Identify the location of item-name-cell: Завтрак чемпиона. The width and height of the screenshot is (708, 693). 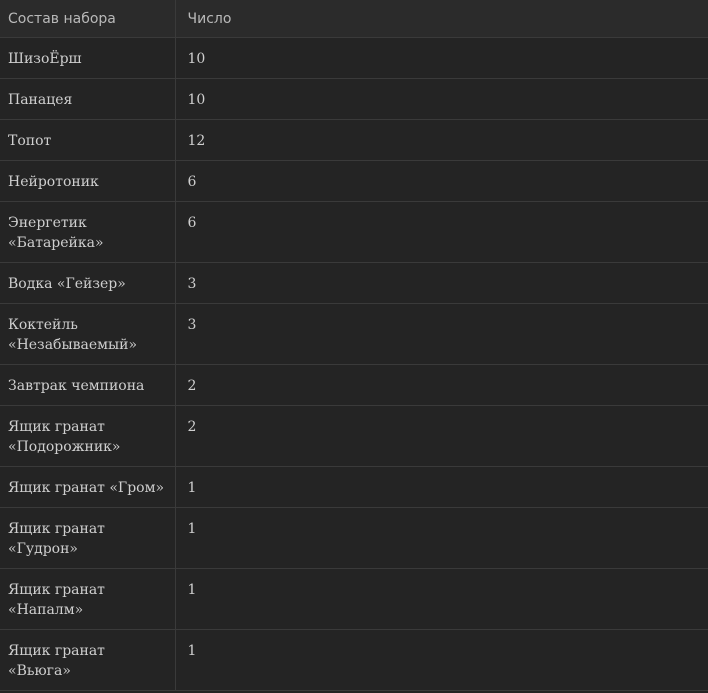
(88, 385).